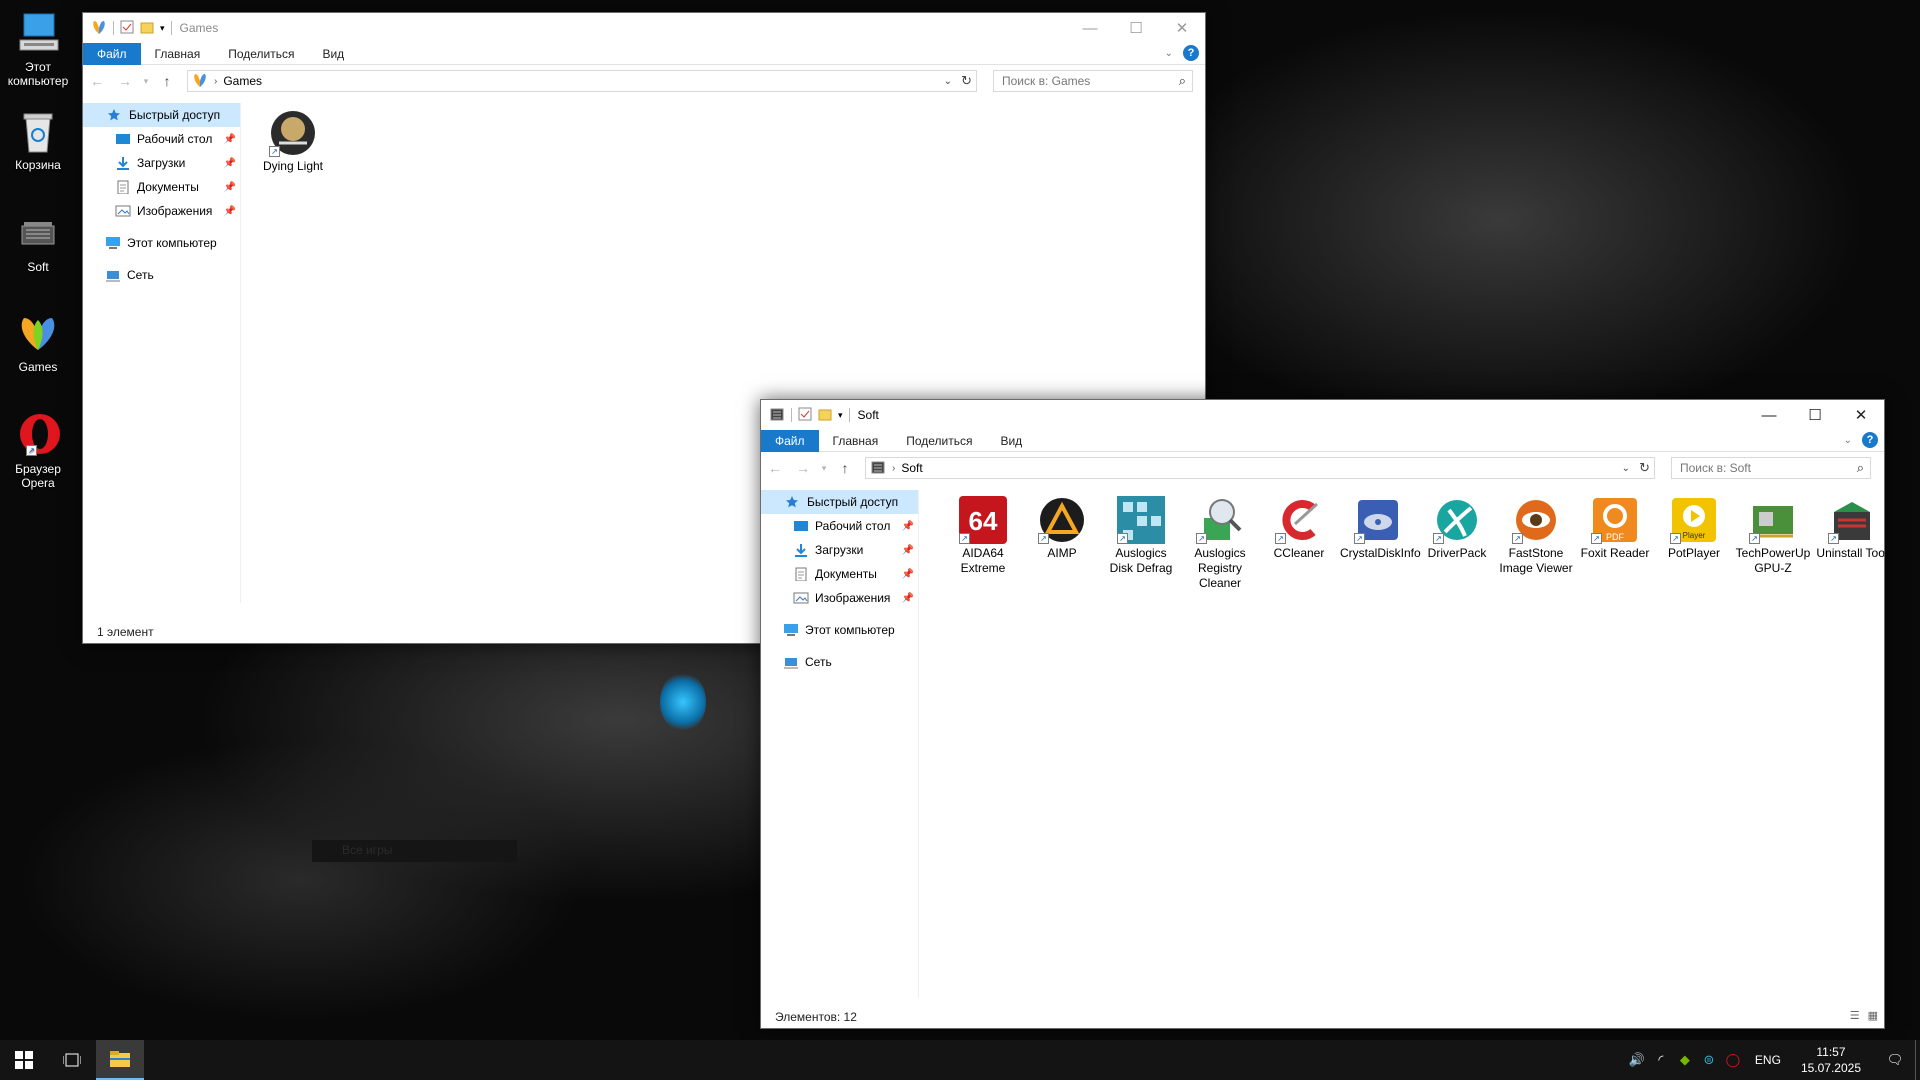 This screenshot has height=1080, width=1920. What do you see at coordinates (1661, 1060) in the screenshot?
I see `wifi-icon: ◜` at bounding box center [1661, 1060].